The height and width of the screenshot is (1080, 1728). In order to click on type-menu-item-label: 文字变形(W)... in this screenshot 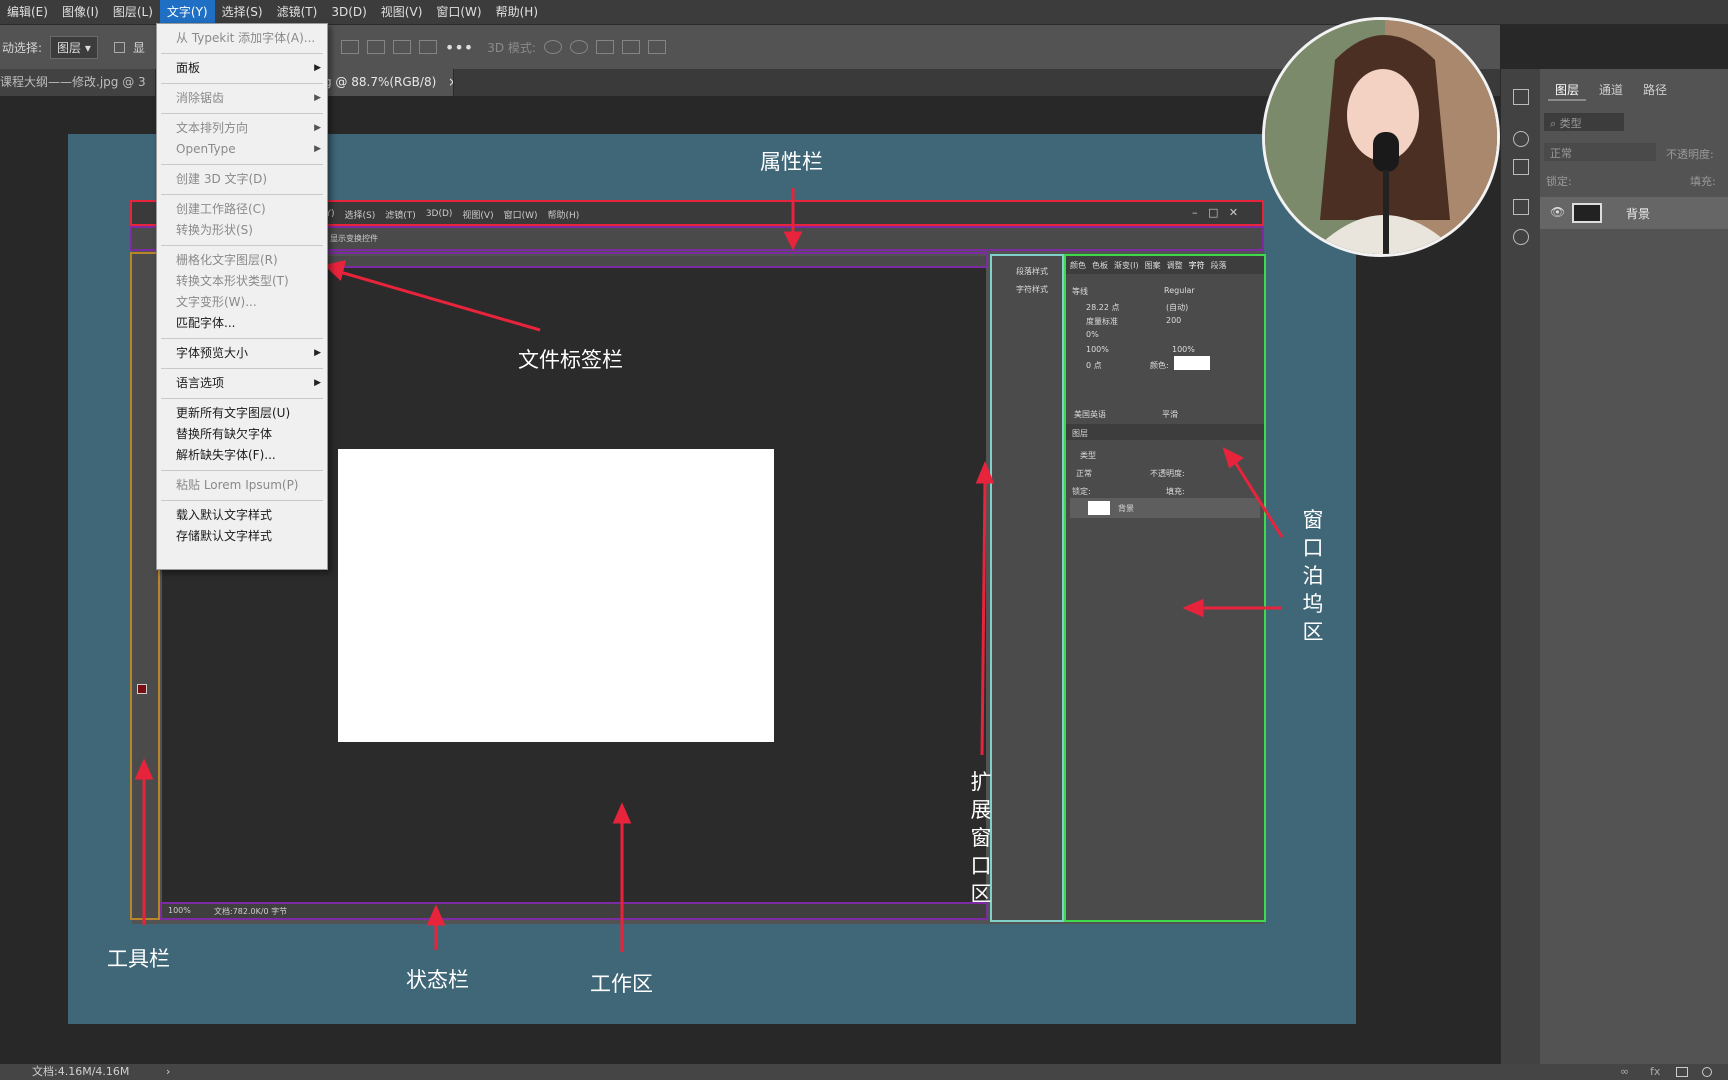, I will do `click(216, 302)`.